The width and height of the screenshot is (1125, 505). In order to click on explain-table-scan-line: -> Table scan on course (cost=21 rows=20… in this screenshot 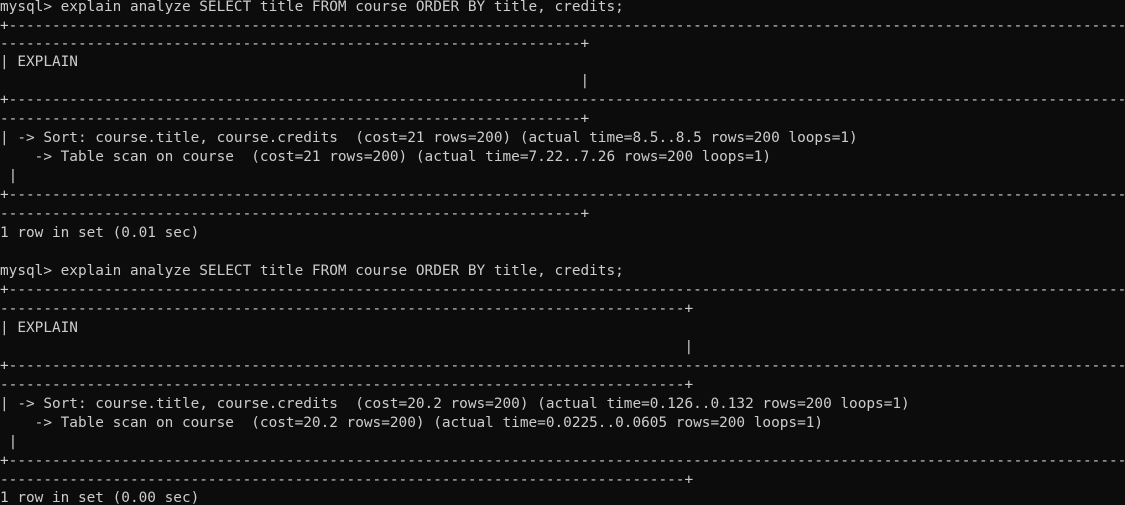, I will do `click(386, 157)`.